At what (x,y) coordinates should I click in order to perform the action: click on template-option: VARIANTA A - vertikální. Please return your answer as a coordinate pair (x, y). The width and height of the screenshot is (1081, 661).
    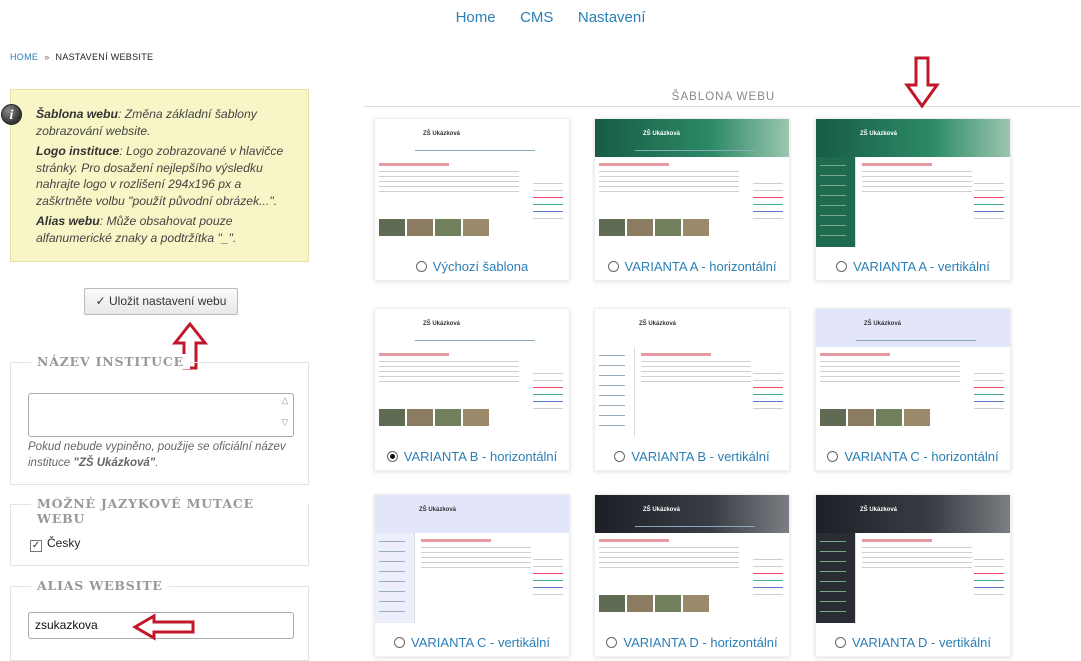
    Looking at the image, I should click on (913, 266).